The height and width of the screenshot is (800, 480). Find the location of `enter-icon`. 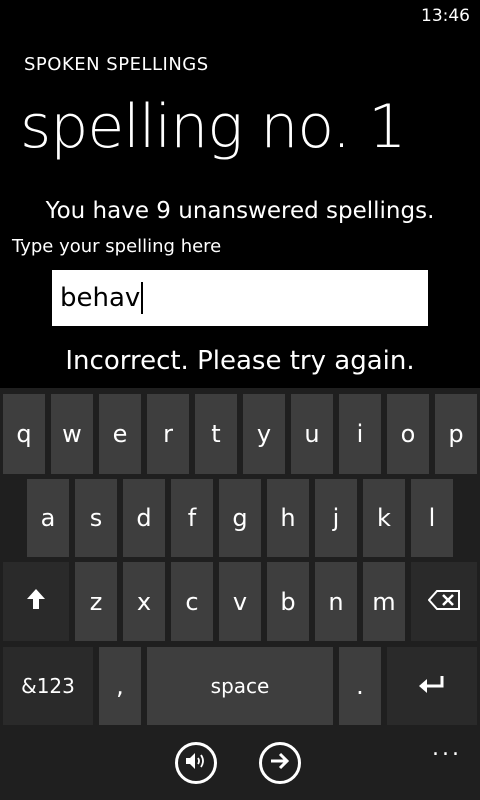

enter-icon is located at coordinates (432, 686).